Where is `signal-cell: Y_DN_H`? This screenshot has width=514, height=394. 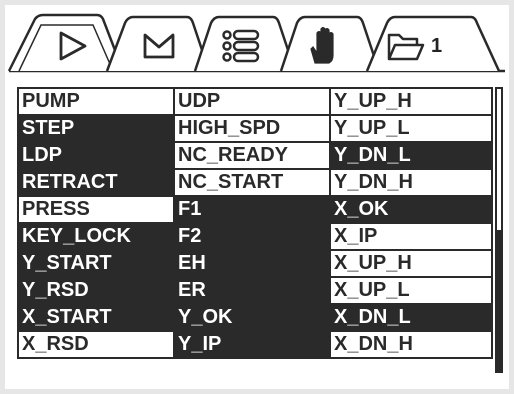 signal-cell: Y_DN_H is located at coordinates (411, 182).